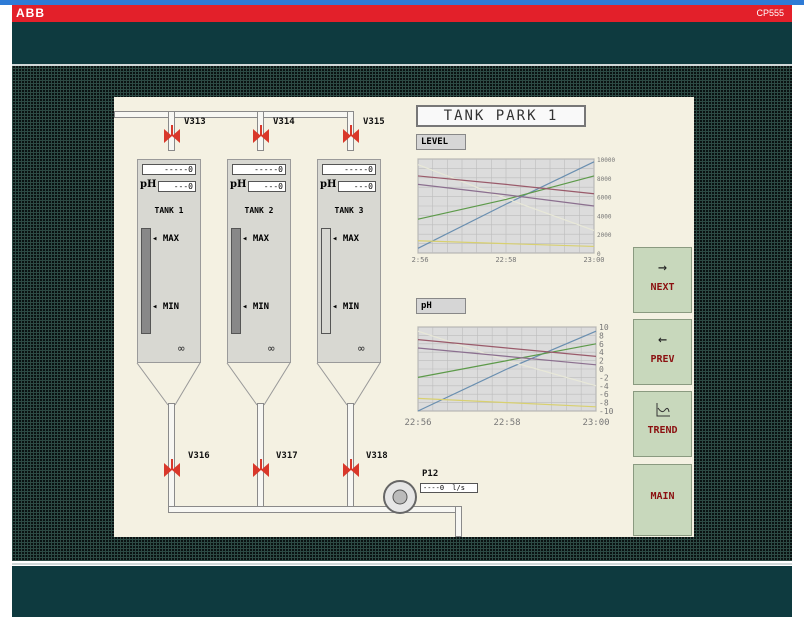  Describe the element at coordinates (377, 456) in the screenshot. I see `valve-label-v318: V318` at that location.